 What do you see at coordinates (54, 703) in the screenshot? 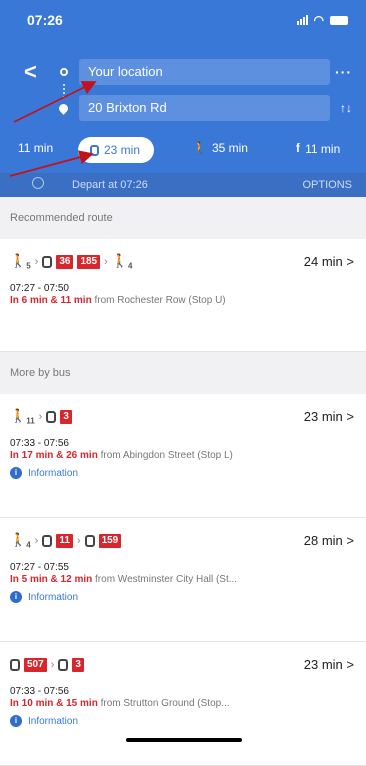
I see `next-departure-times: In 10 min & 15 min` at bounding box center [54, 703].